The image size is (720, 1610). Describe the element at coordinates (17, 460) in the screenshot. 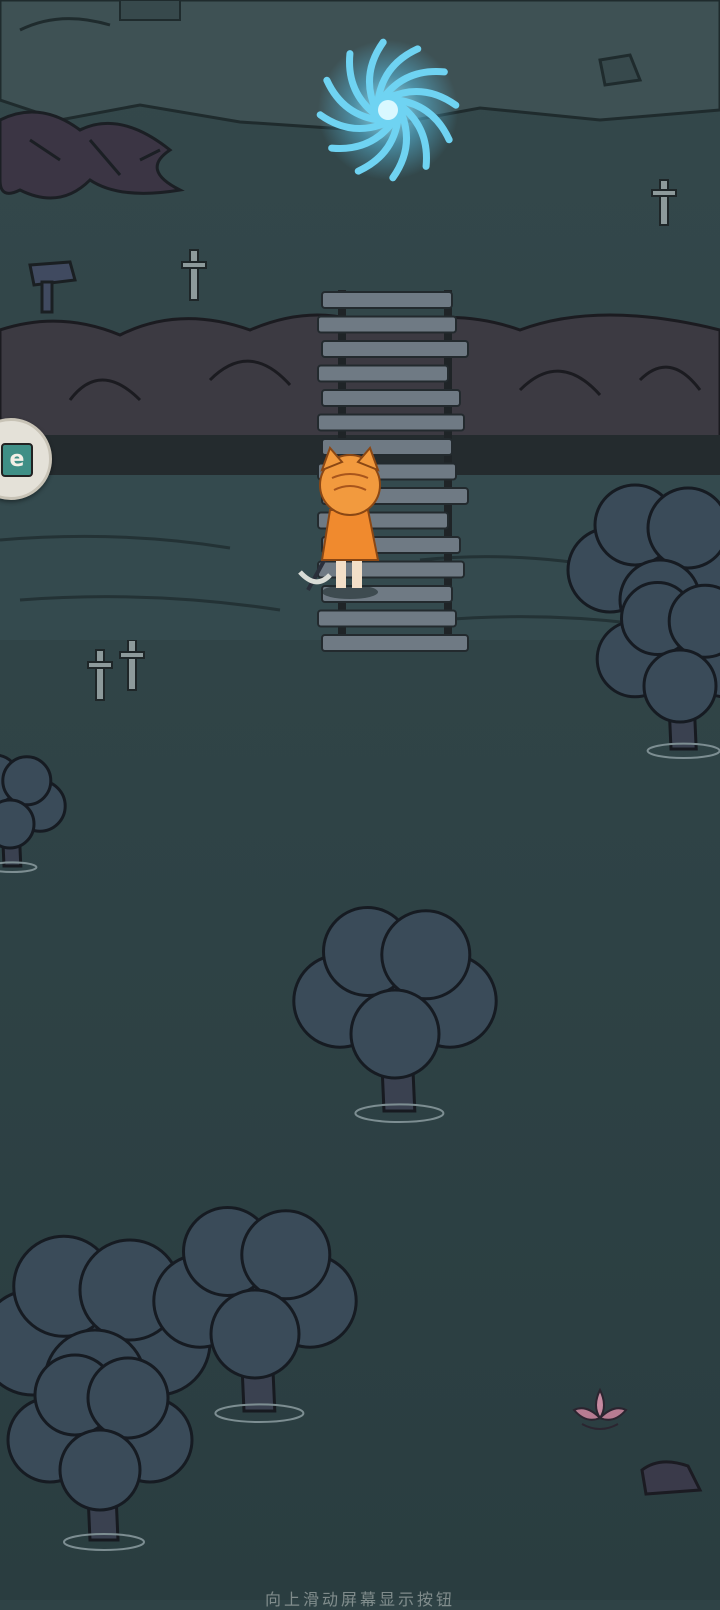

I see `side-menu-icon: e` at that location.